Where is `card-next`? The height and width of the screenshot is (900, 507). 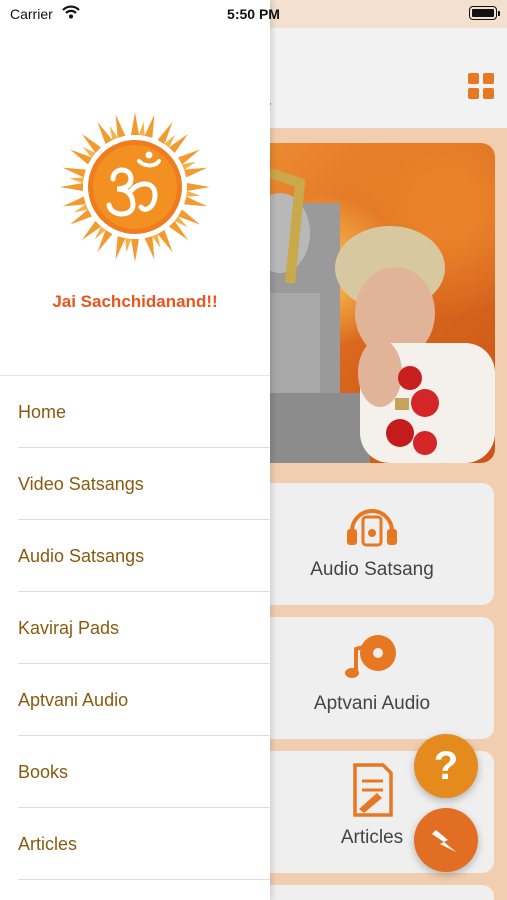
card-next is located at coordinates (372, 892).